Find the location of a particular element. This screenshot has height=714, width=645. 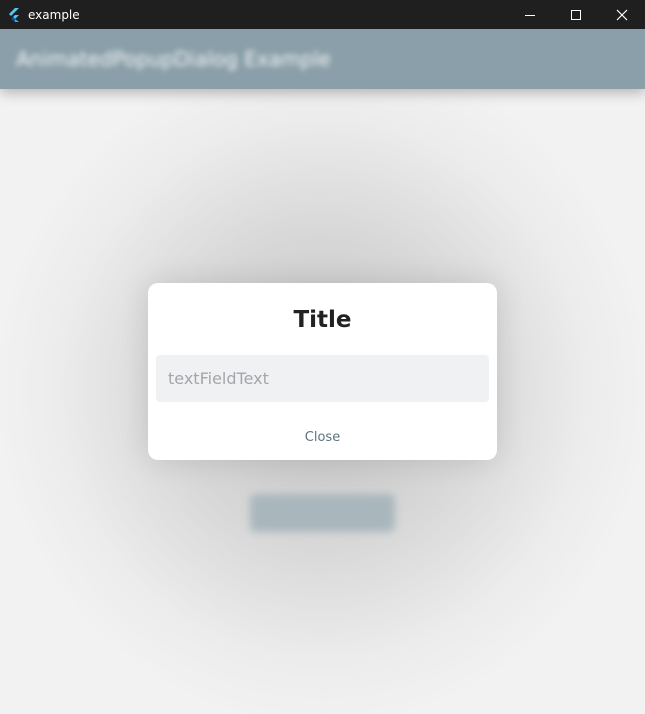

maximize-button is located at coordinates (576, 14).